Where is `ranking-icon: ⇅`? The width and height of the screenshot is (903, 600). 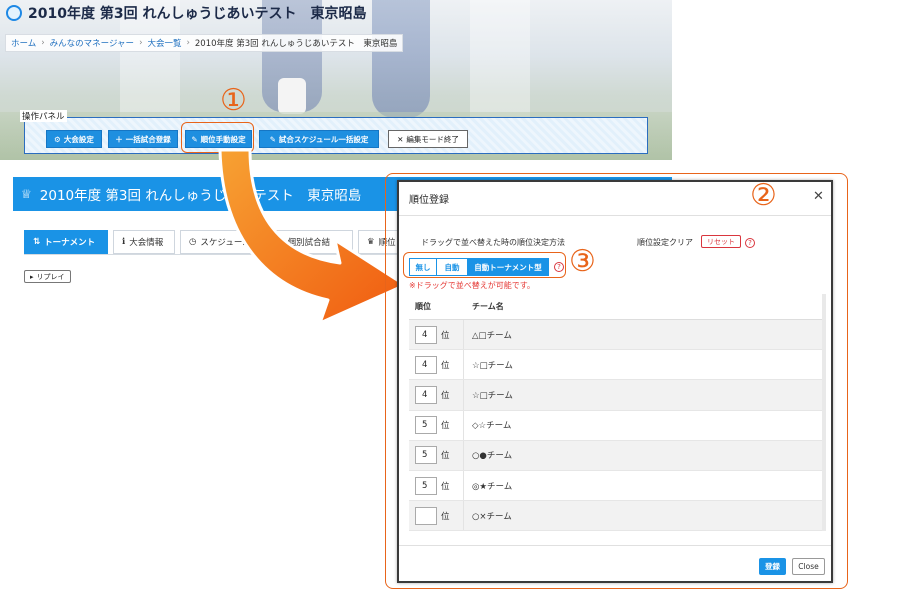 ranking-icon: ⇅ is located at coordinates (37, 242).